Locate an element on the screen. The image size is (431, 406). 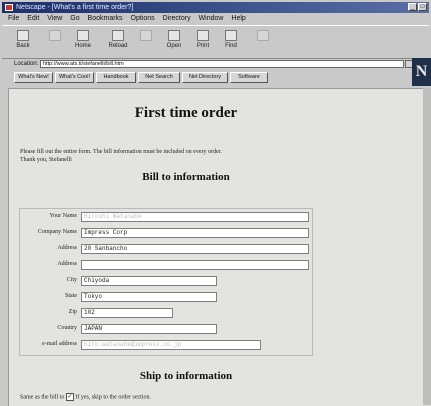
form-row-country: Country JAPAN is located at coordinates (166, 329).